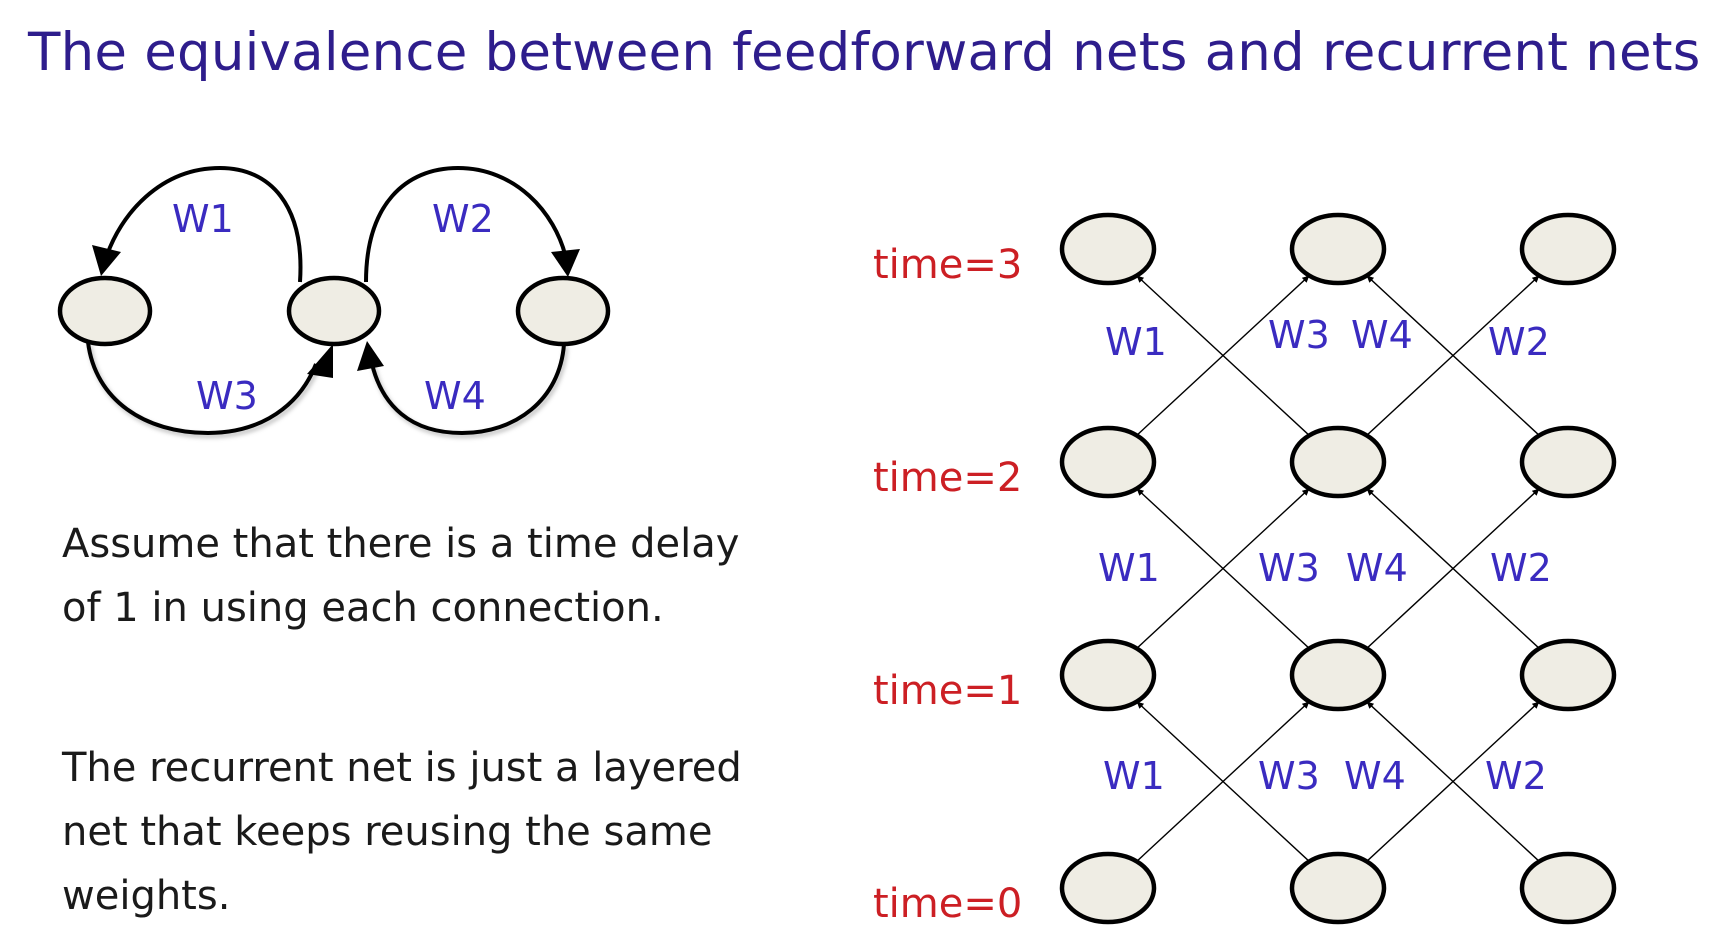 The image size is (1720, 943). Describe the element at coordinates (1377, 568) in the screenshot. I see `layer2-label-w4: W4` at that location.